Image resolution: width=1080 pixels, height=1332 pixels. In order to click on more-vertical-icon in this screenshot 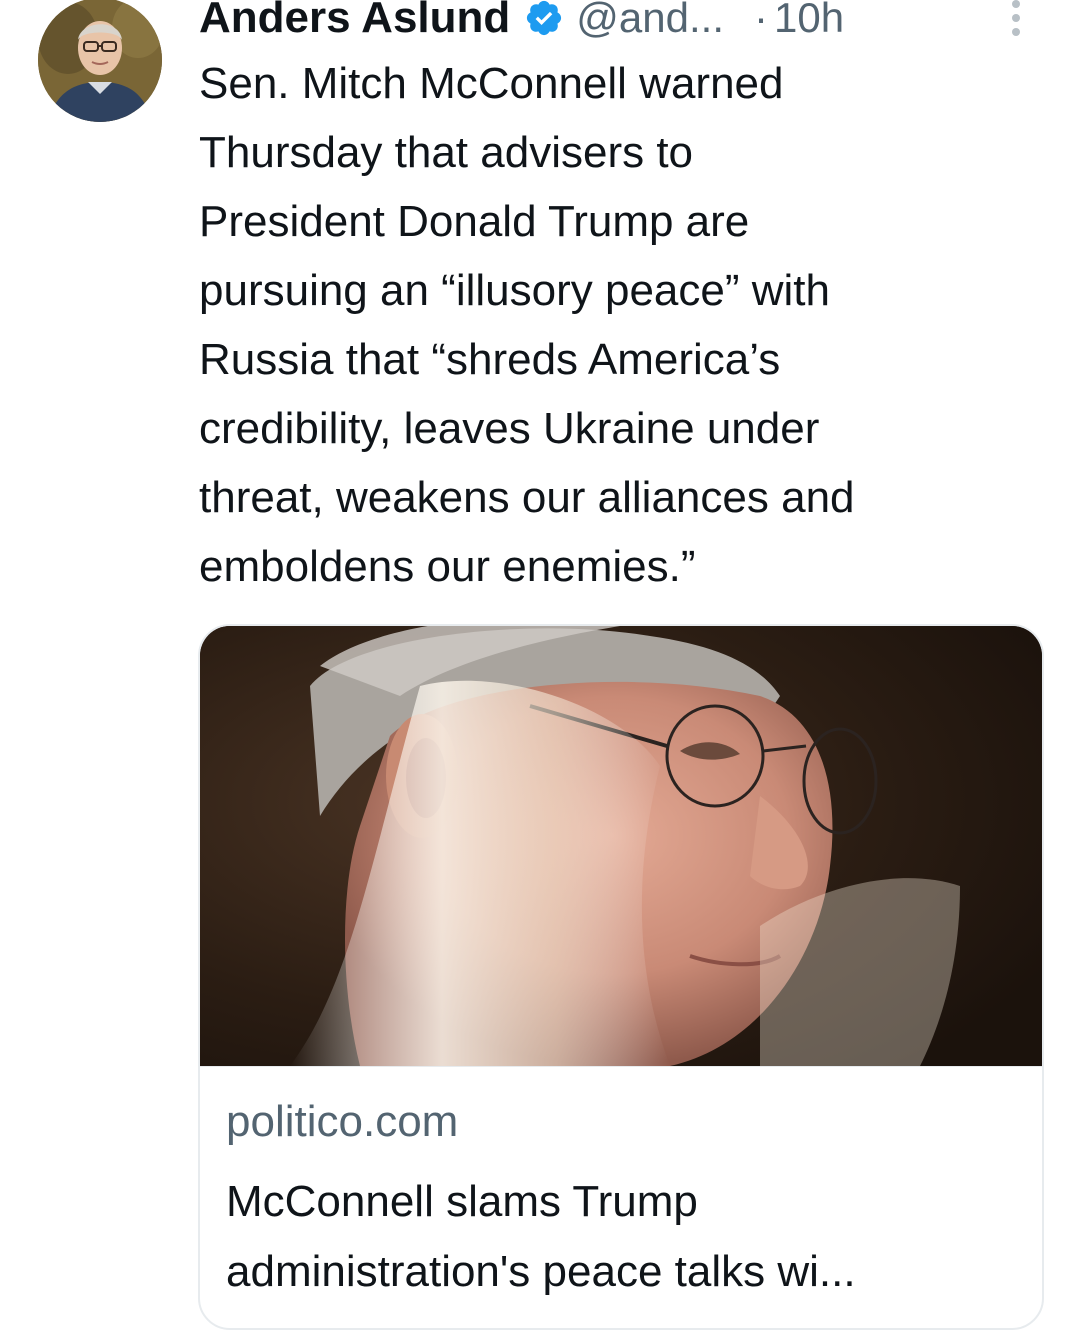, I will do `click(1016, 21)`.